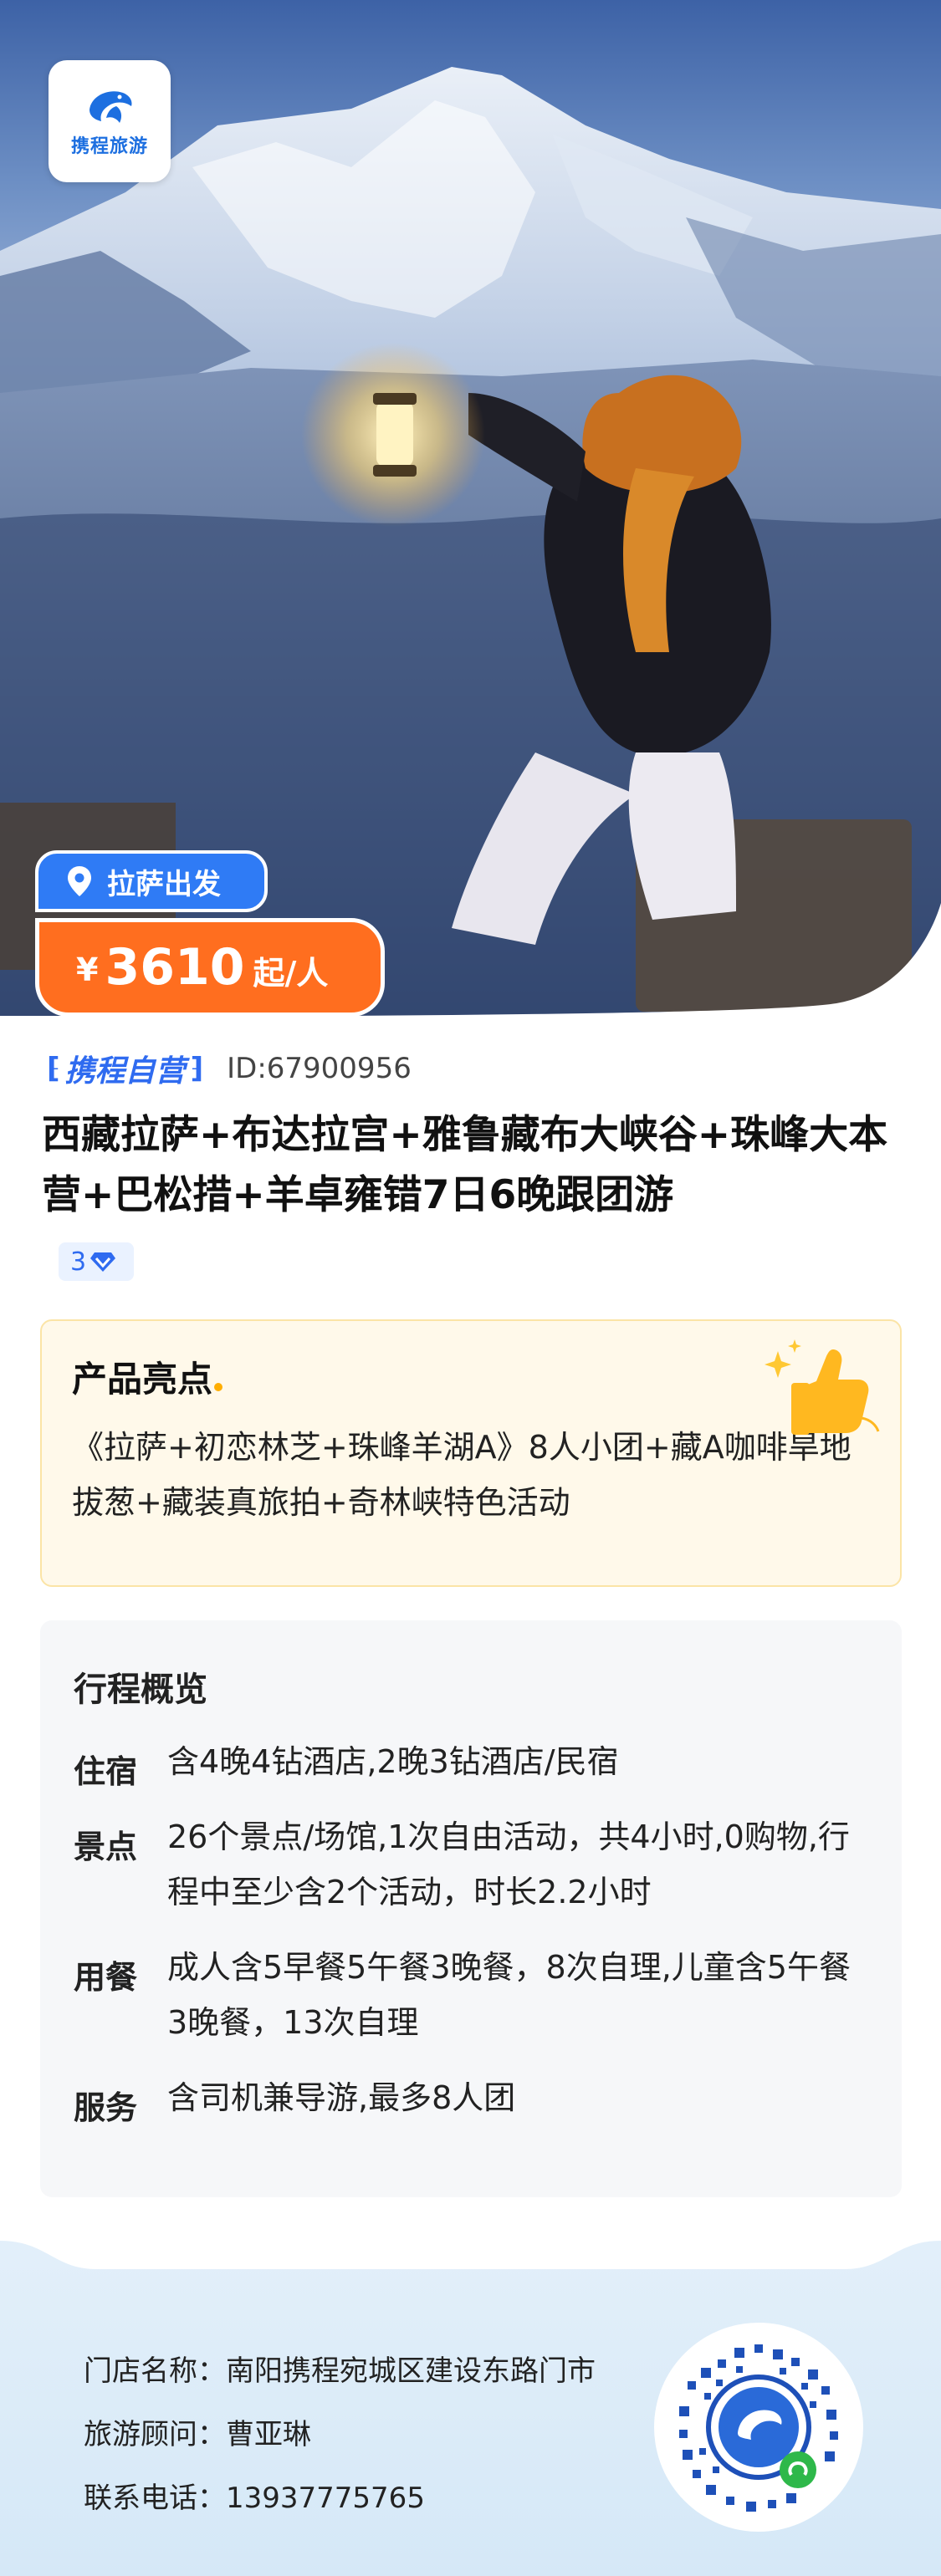 This screenshot has width=941, height=2576. What do you see at coordinates (120, 1769) in the screenshot?
I see `itinerary-label: 住宿` at bounding box center [120, 1769].